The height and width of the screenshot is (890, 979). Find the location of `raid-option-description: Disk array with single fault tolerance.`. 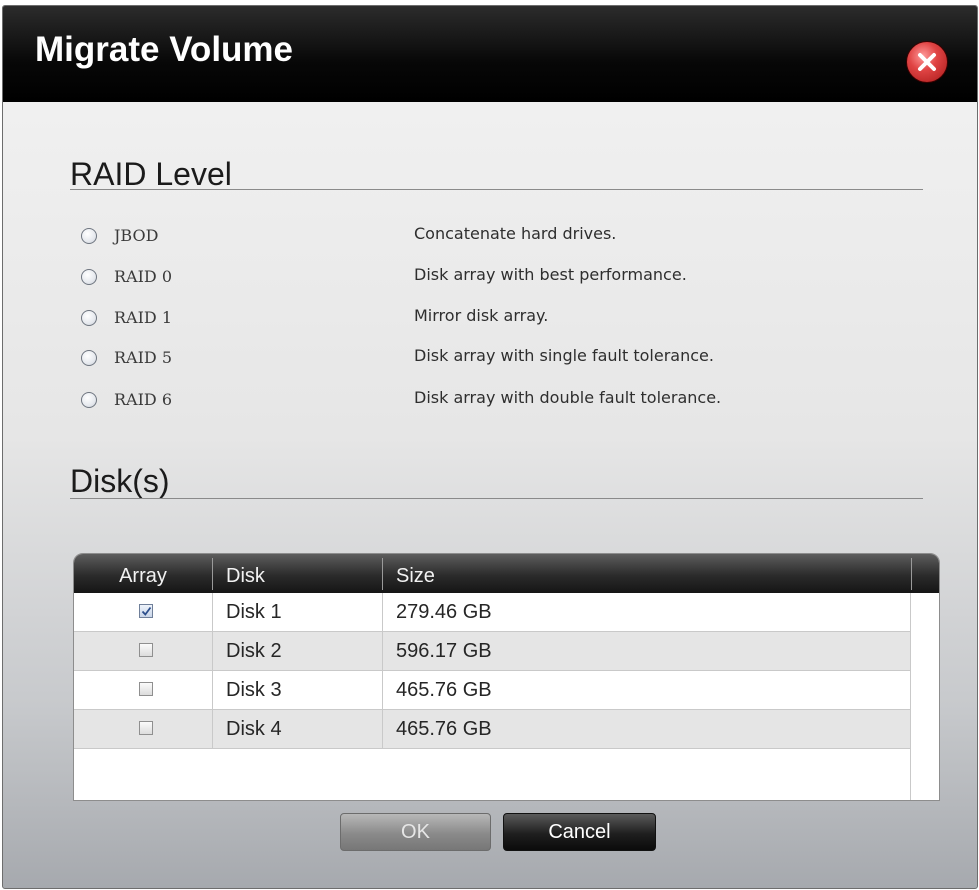

raid-option-description: Disk array with single fault tolerance. is located at coordinates (564, 355).